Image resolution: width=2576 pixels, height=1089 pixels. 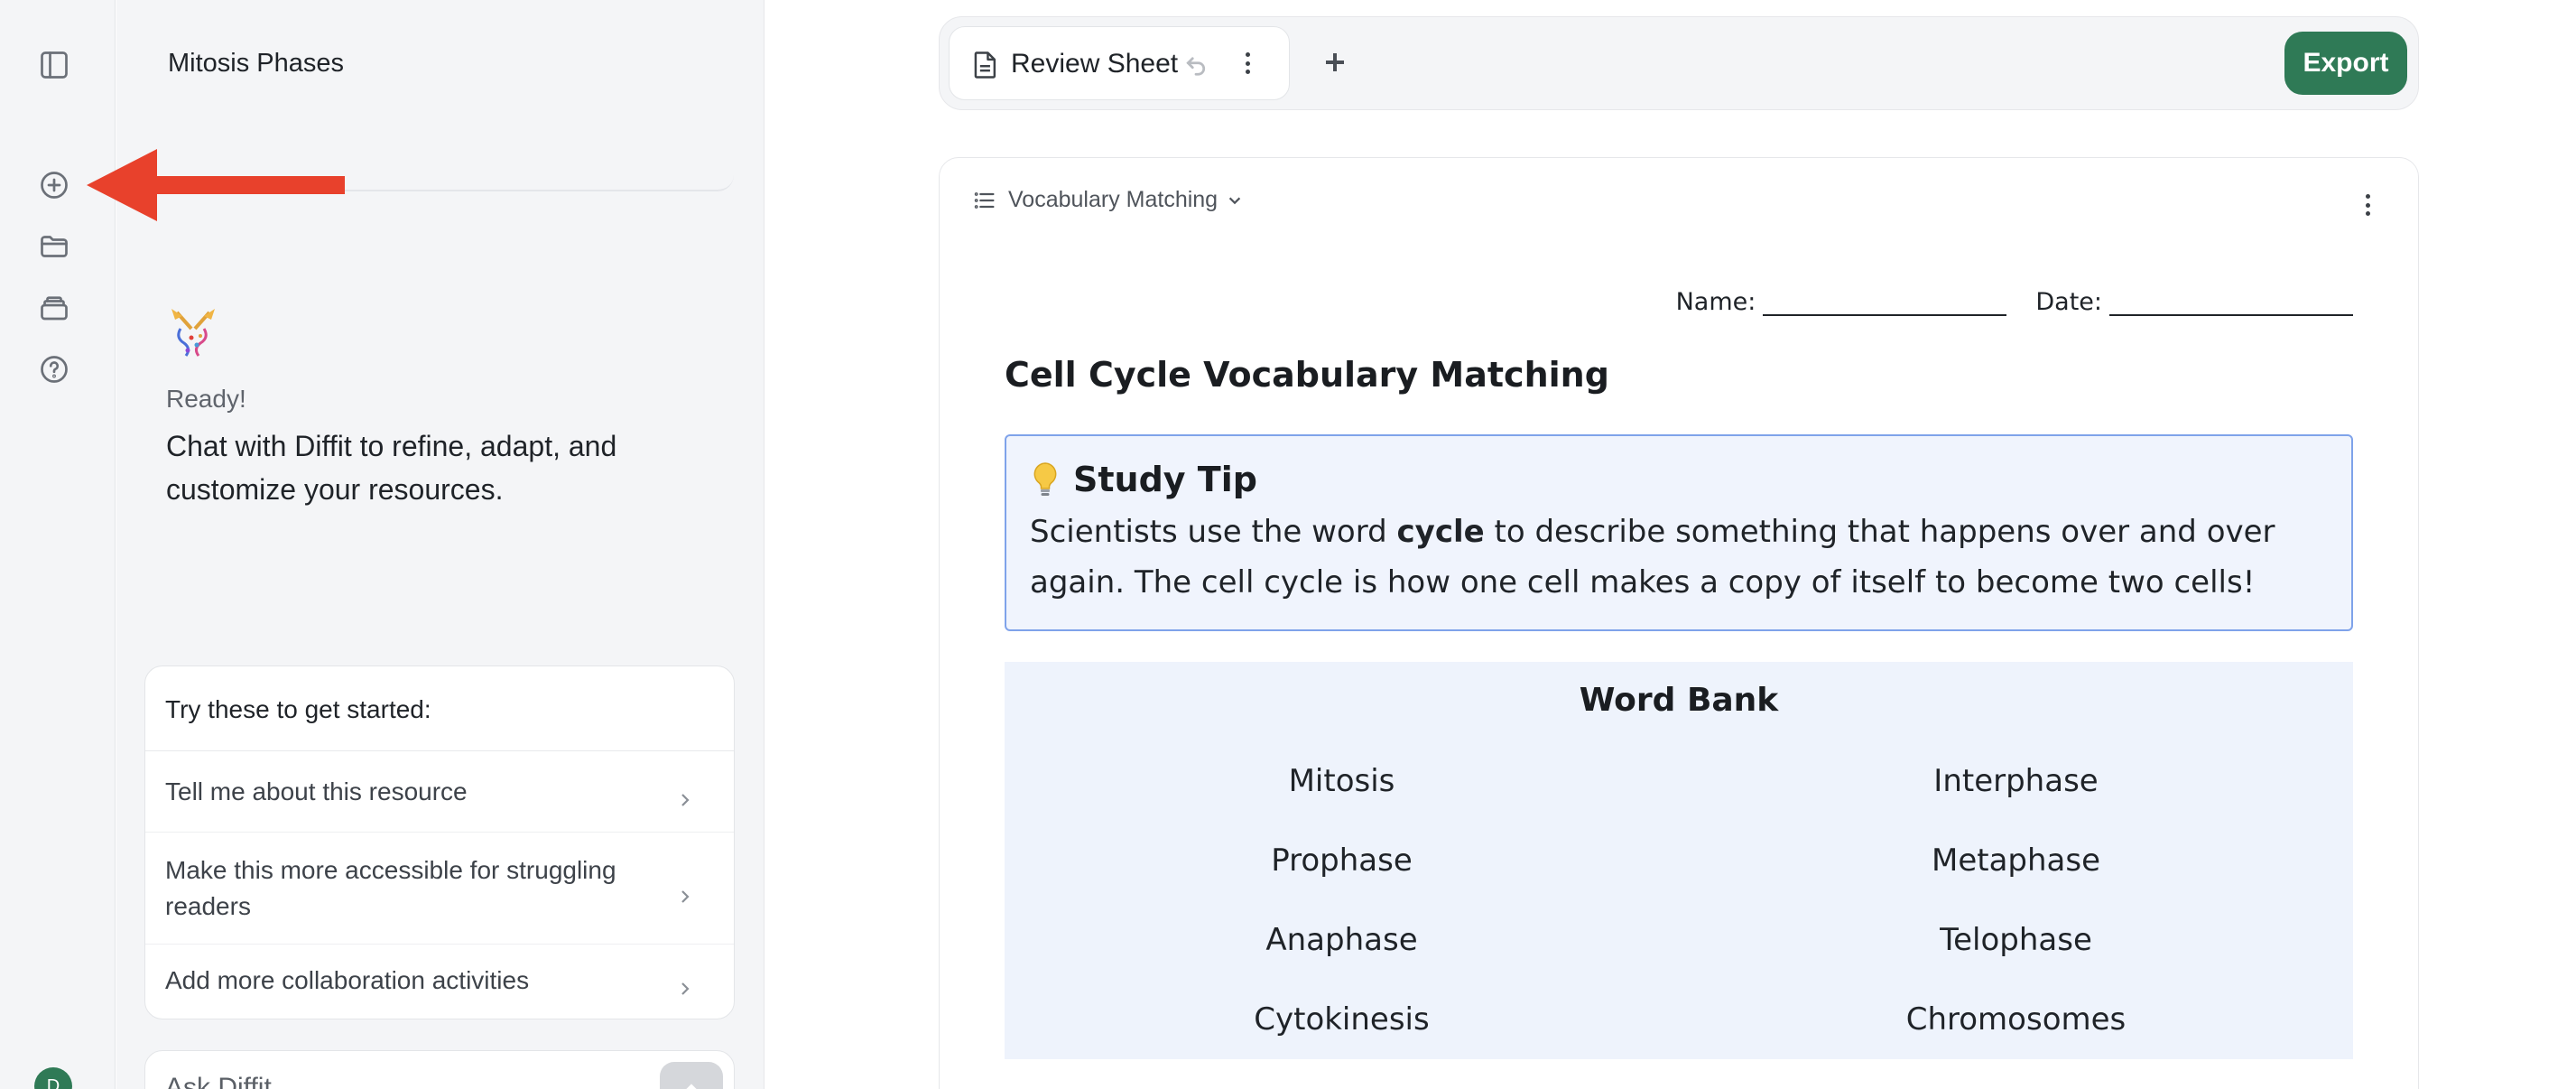 What do you see at coordinates (1715, 302) in the screenshot?
I see `name-label: Name:` at bounding box center [1715, 302].